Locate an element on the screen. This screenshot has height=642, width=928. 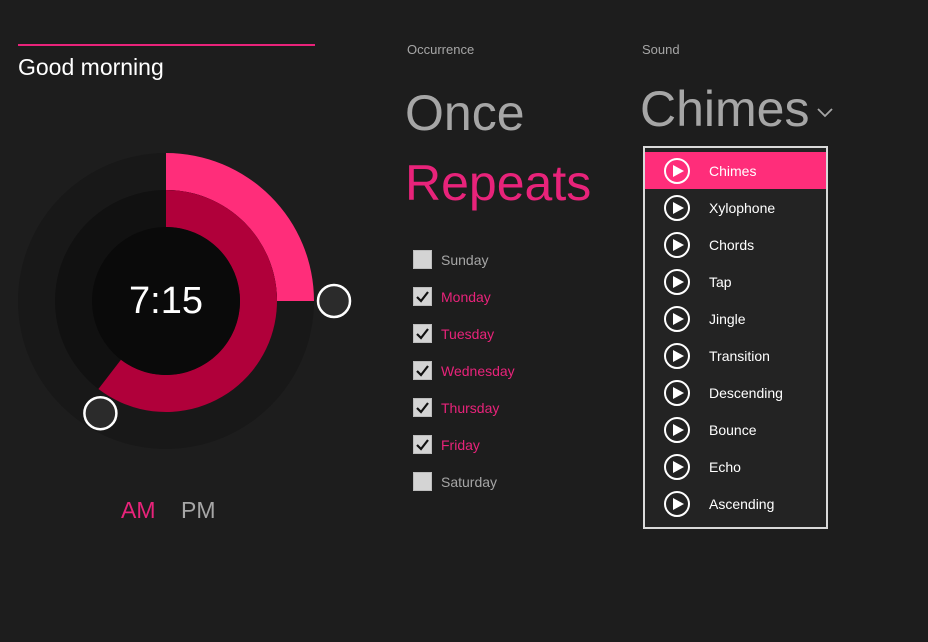
day-monday: Monday is located at coordinates (464, 296).